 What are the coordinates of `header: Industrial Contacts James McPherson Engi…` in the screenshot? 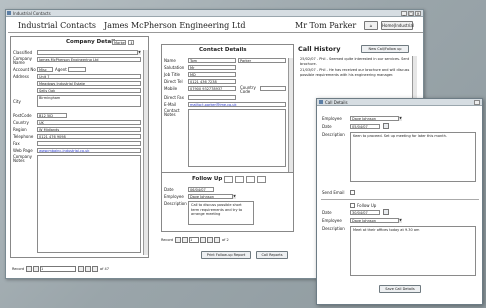 It's located at (215, 26).